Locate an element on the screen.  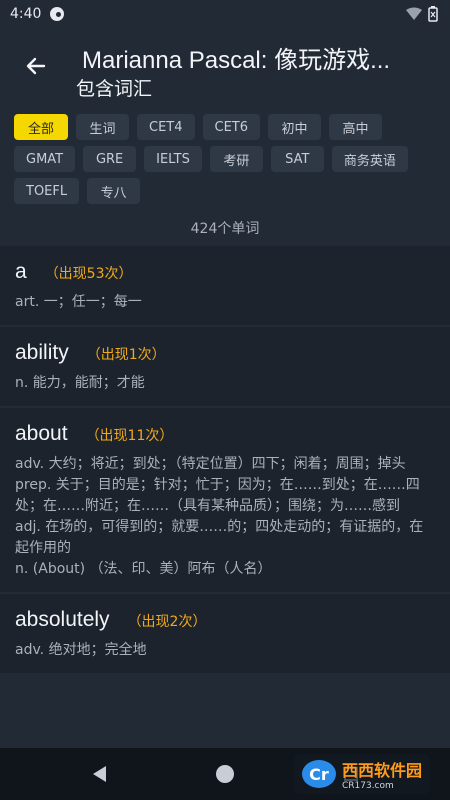
occurrence-count: （出现2次） is located at coordinates (167, 622).